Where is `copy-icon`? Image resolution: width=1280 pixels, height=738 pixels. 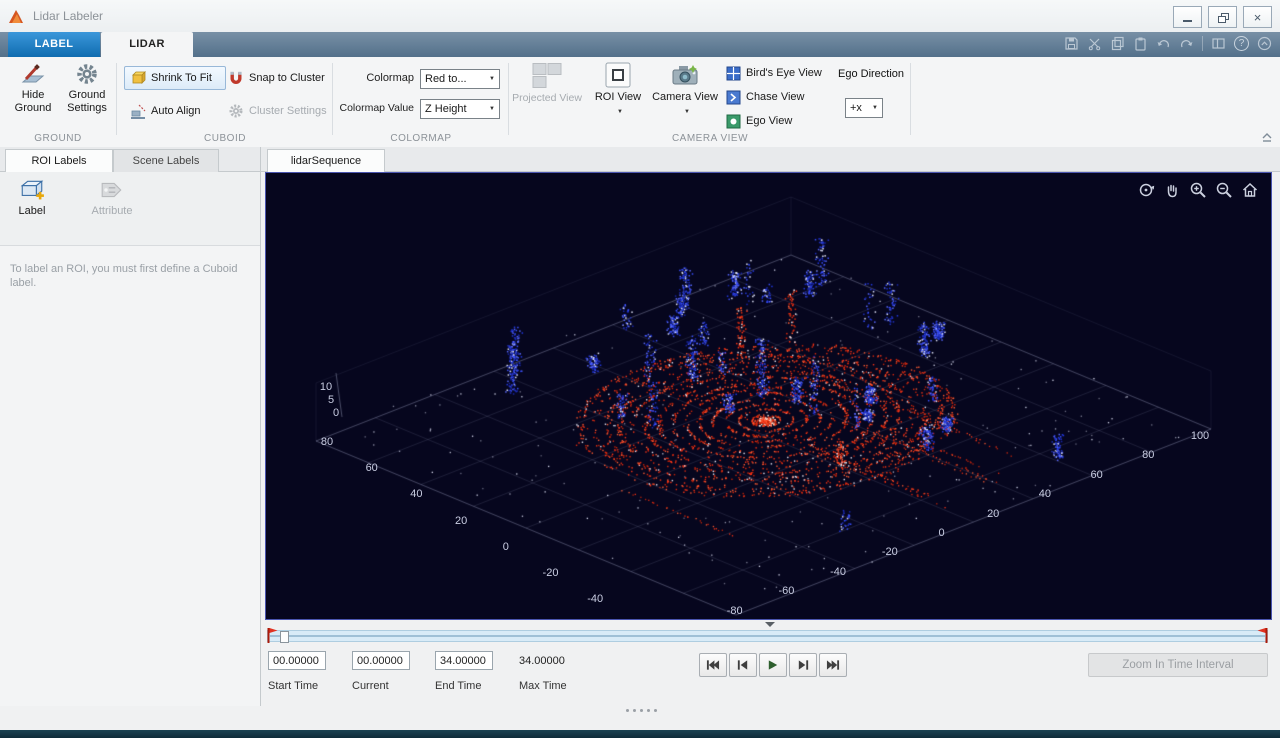 copy-icon is located at coordinates (1117, 43).